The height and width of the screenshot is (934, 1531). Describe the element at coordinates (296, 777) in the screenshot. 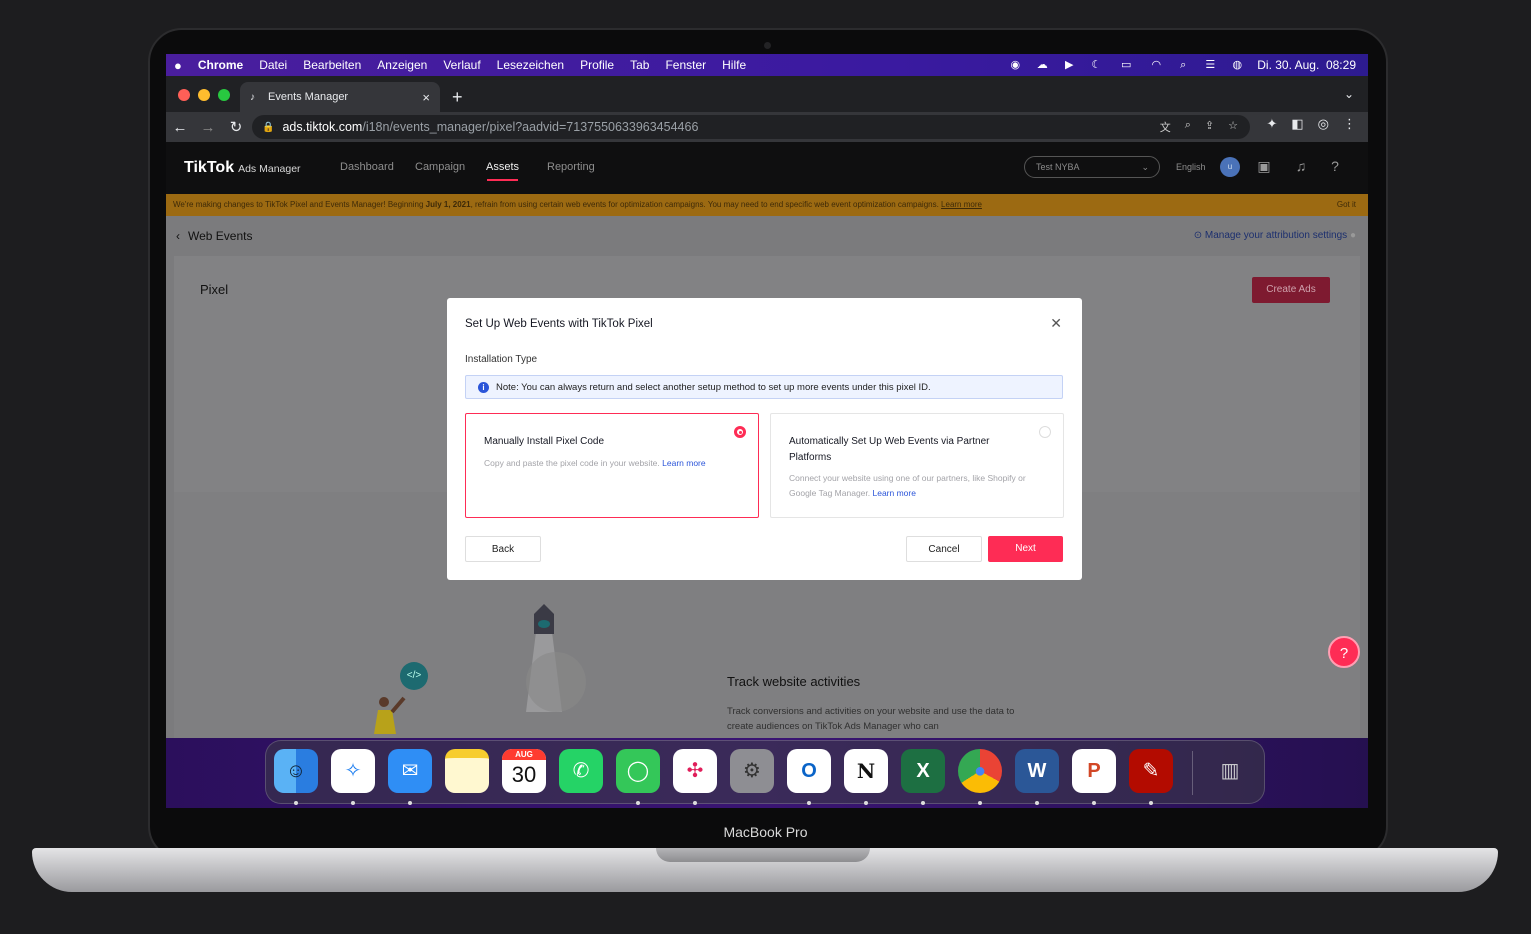

I see `finder-icon: ☺` at that location.